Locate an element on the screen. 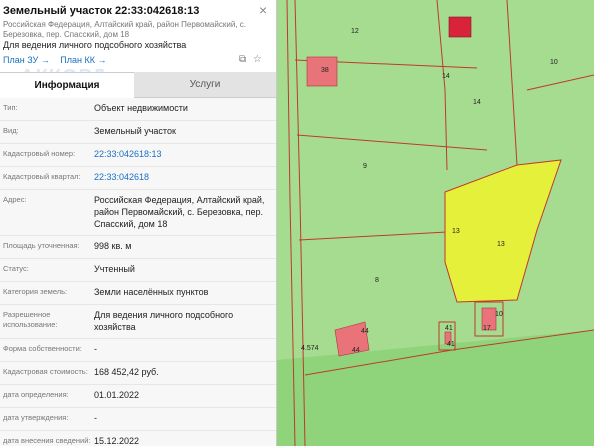 The image size is (594, 446). row-label: Площадь уточненная: is located at coordinates (41, 245).